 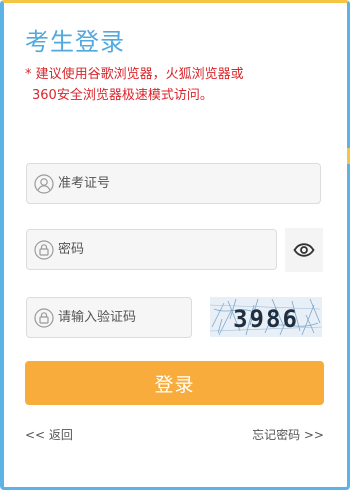 I want to click on notice-line-1: * 建议使用谷歌浏览器，火狐浏览器或, so click(x=134, y=74).